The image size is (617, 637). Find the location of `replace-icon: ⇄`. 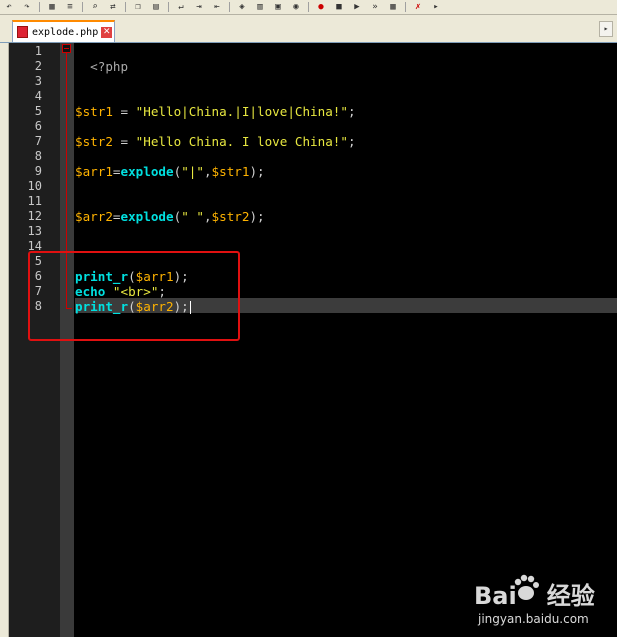

replace-icon: ⇄ is located at coordinates (113, 7).